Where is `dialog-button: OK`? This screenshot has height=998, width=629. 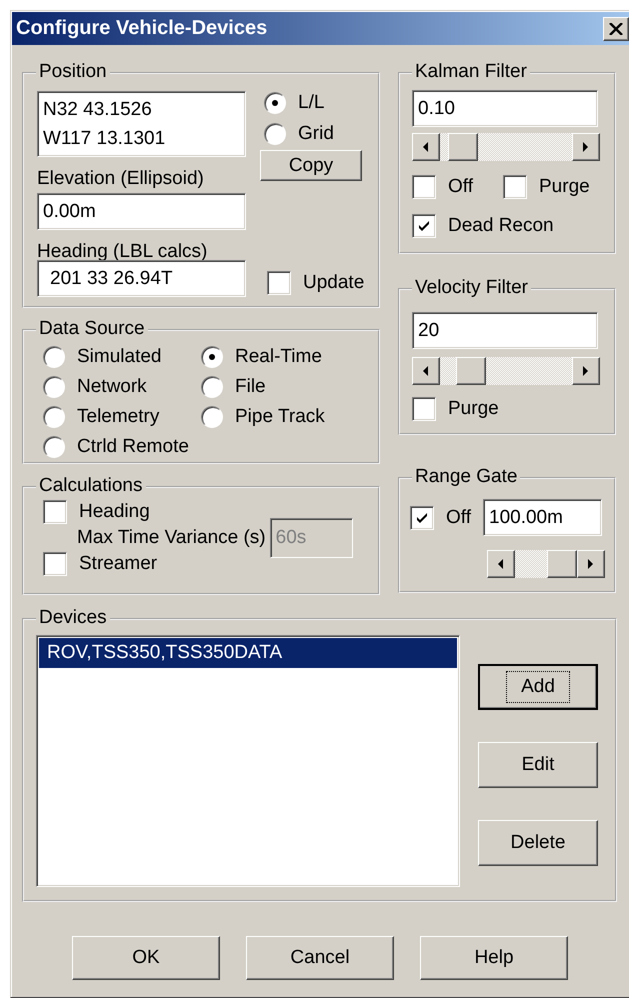 dialog-button: OK is located at coordinates (146, 958).